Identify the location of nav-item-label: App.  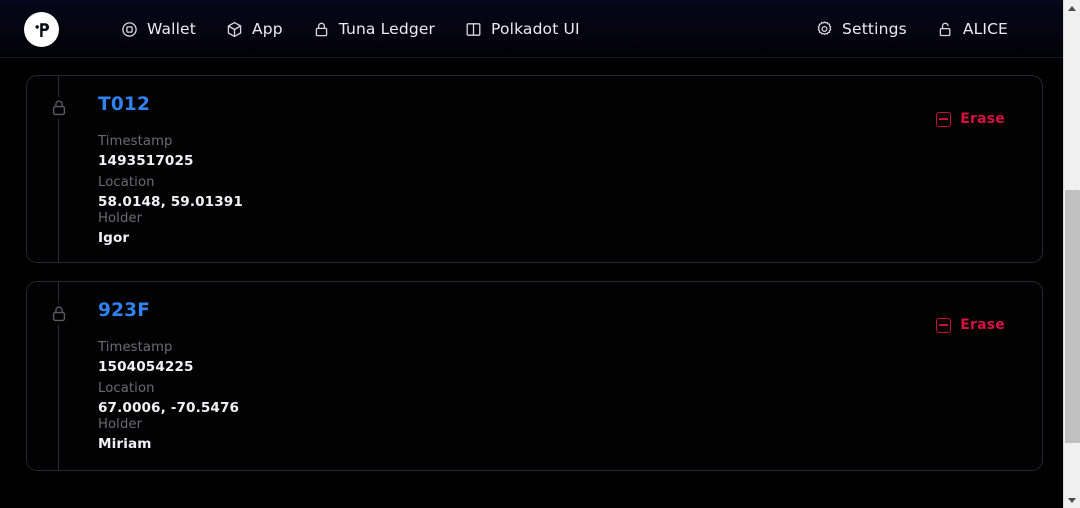
(267, 29).